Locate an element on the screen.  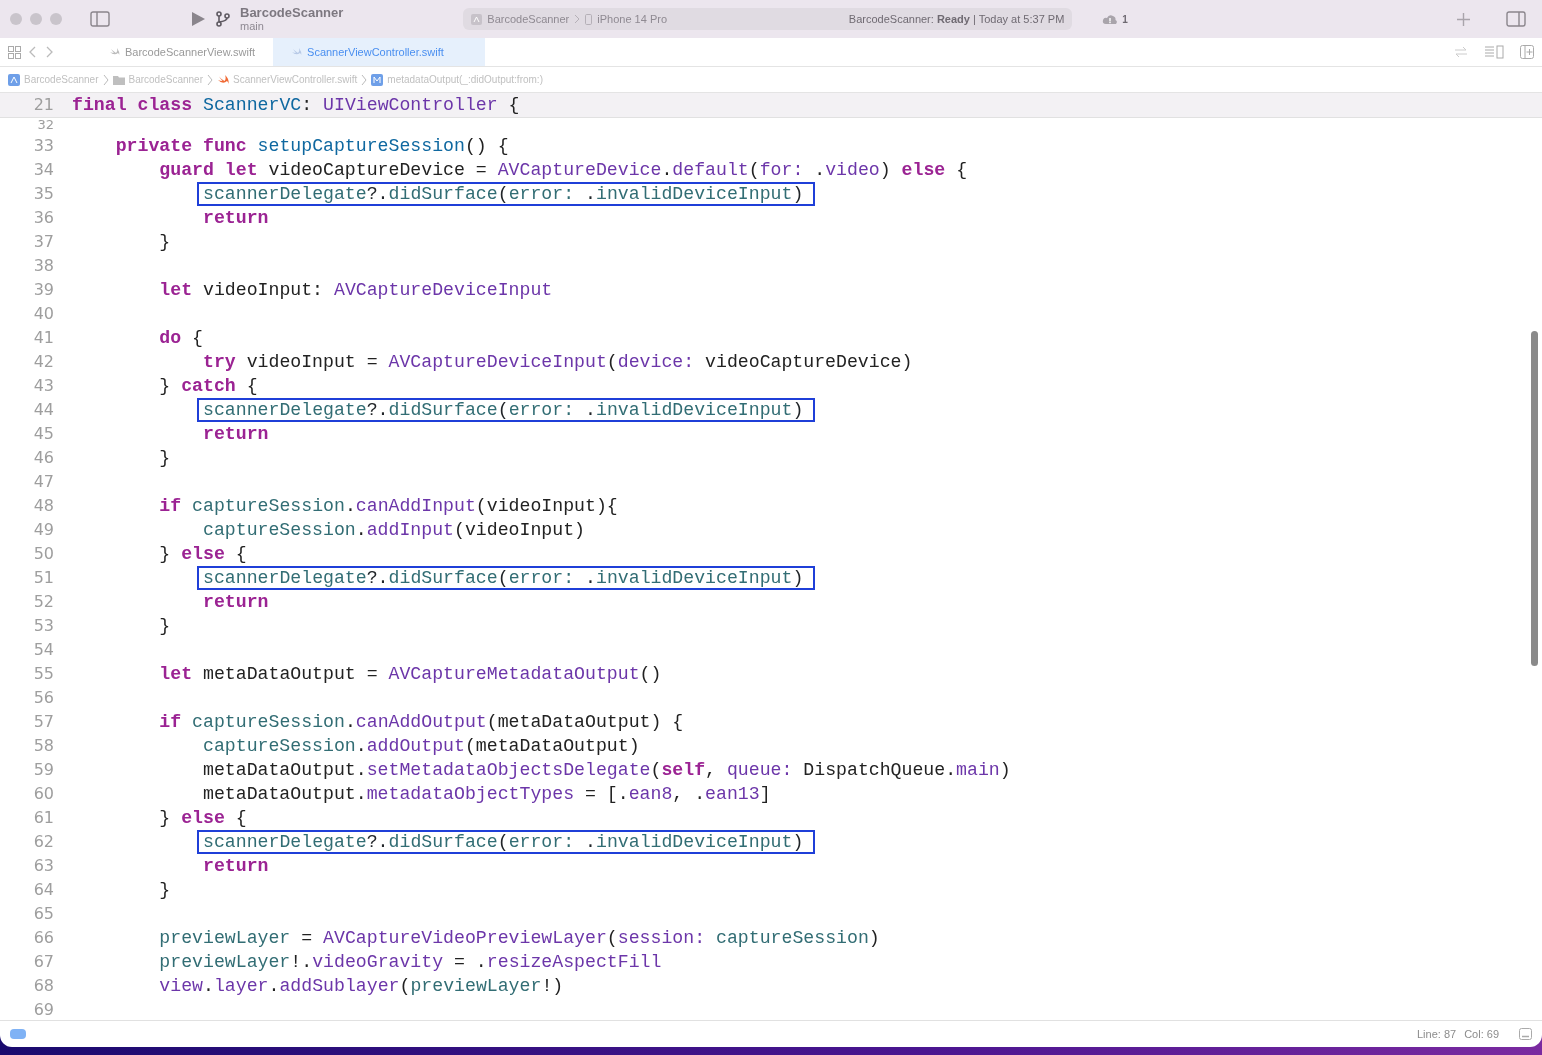
line-number: 41 is located at coordinates (43, 338).